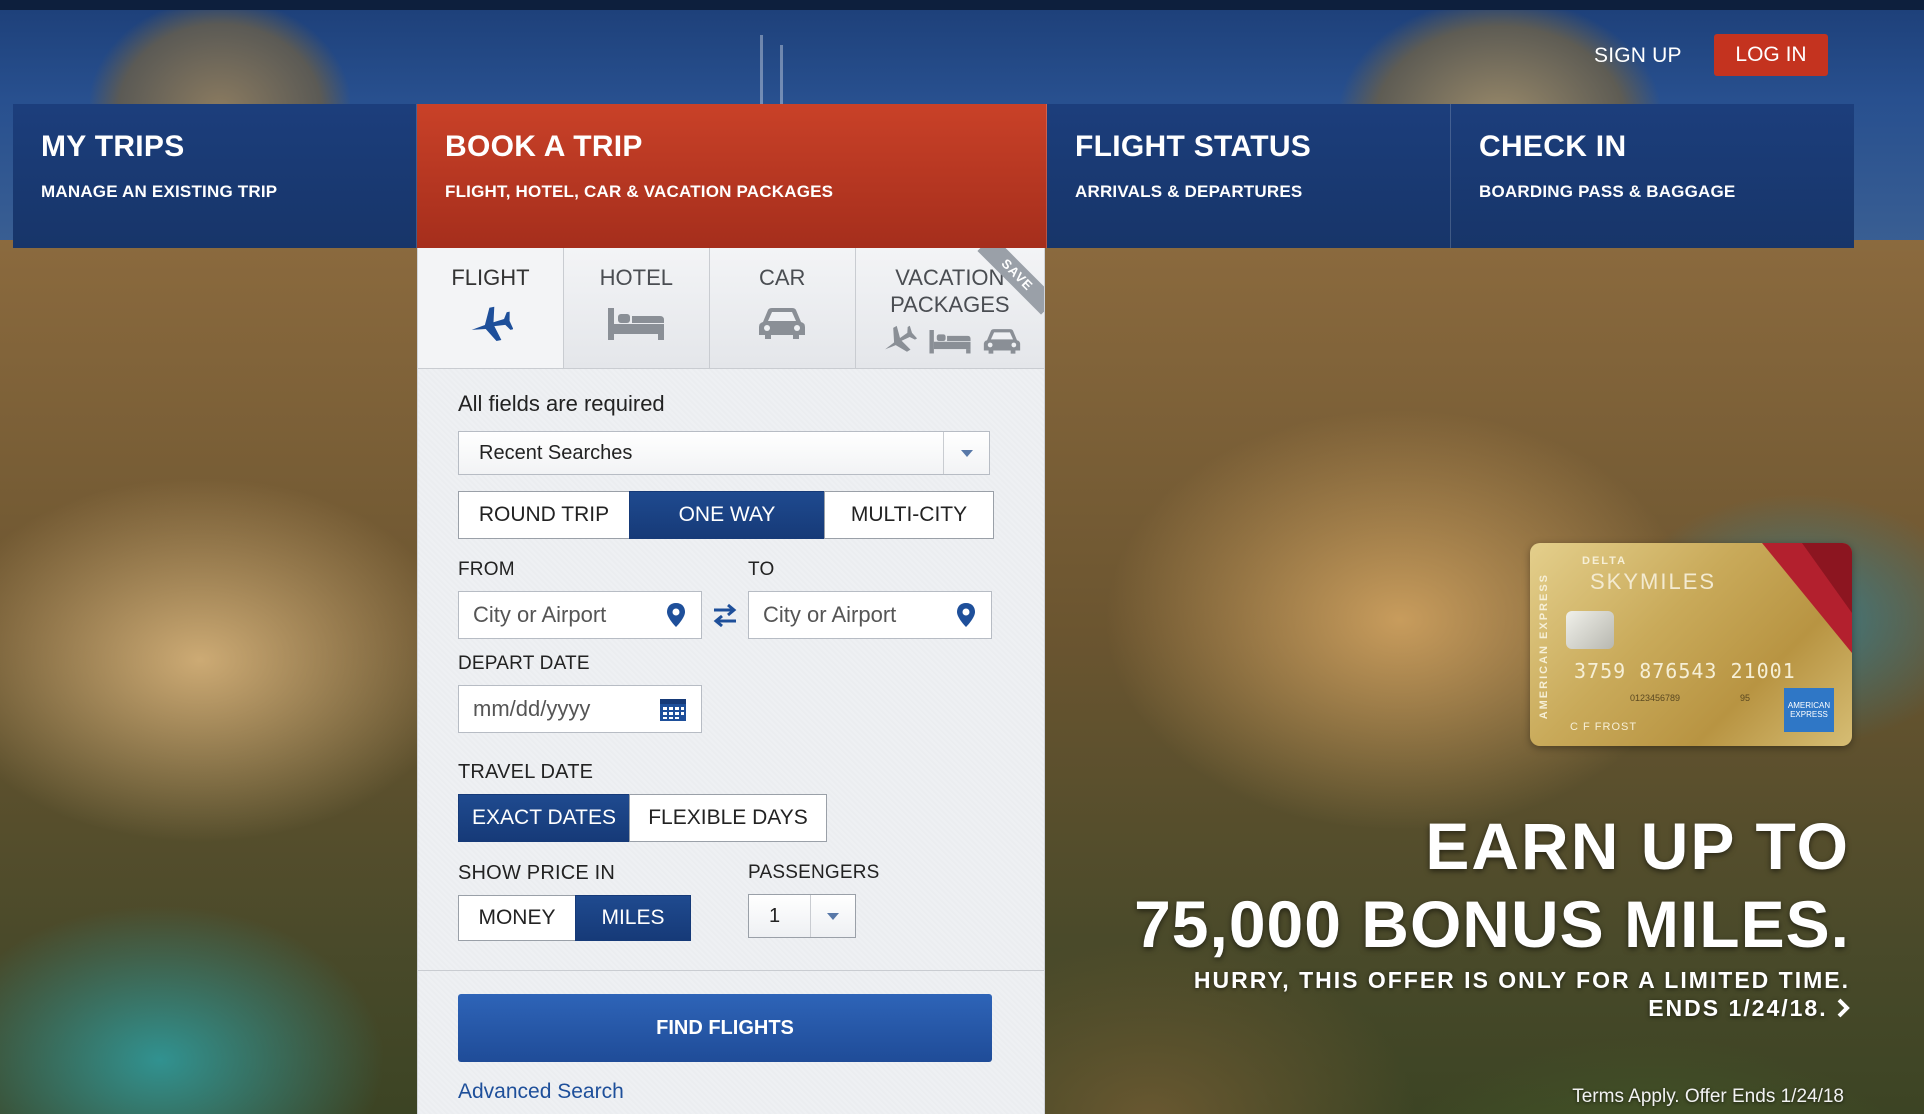 This screenshot has width=1924, height=1114. What do you see at coordinates (159, 191) in the screenshot?
I see `nav-subtitle: MANAGE AN EXISTING TRIP` at bounding box center [159, 191].